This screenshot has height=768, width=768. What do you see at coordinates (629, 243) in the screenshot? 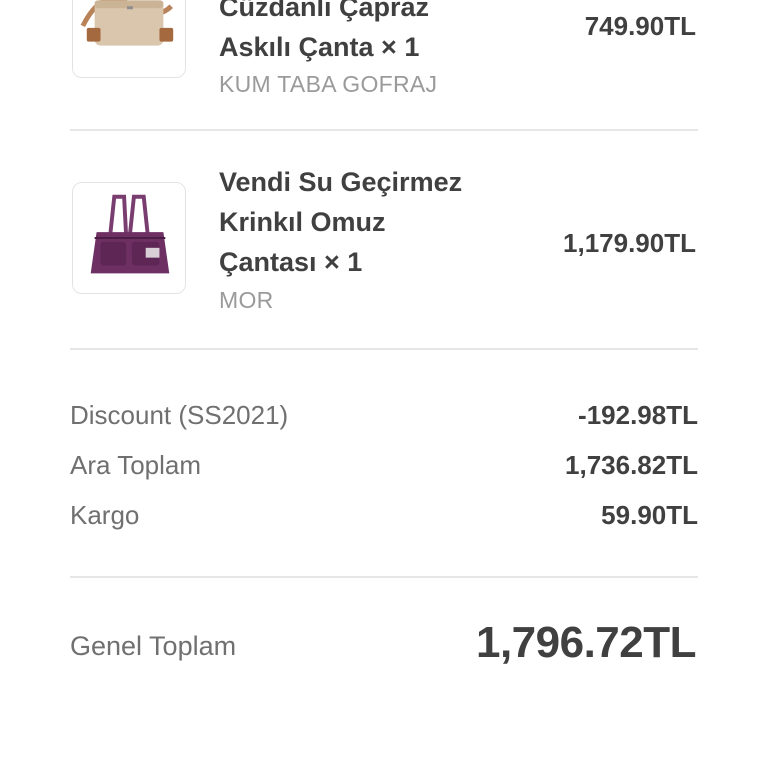
I see `product-price: 1,179.90TL` at bounding box center [629, 243].